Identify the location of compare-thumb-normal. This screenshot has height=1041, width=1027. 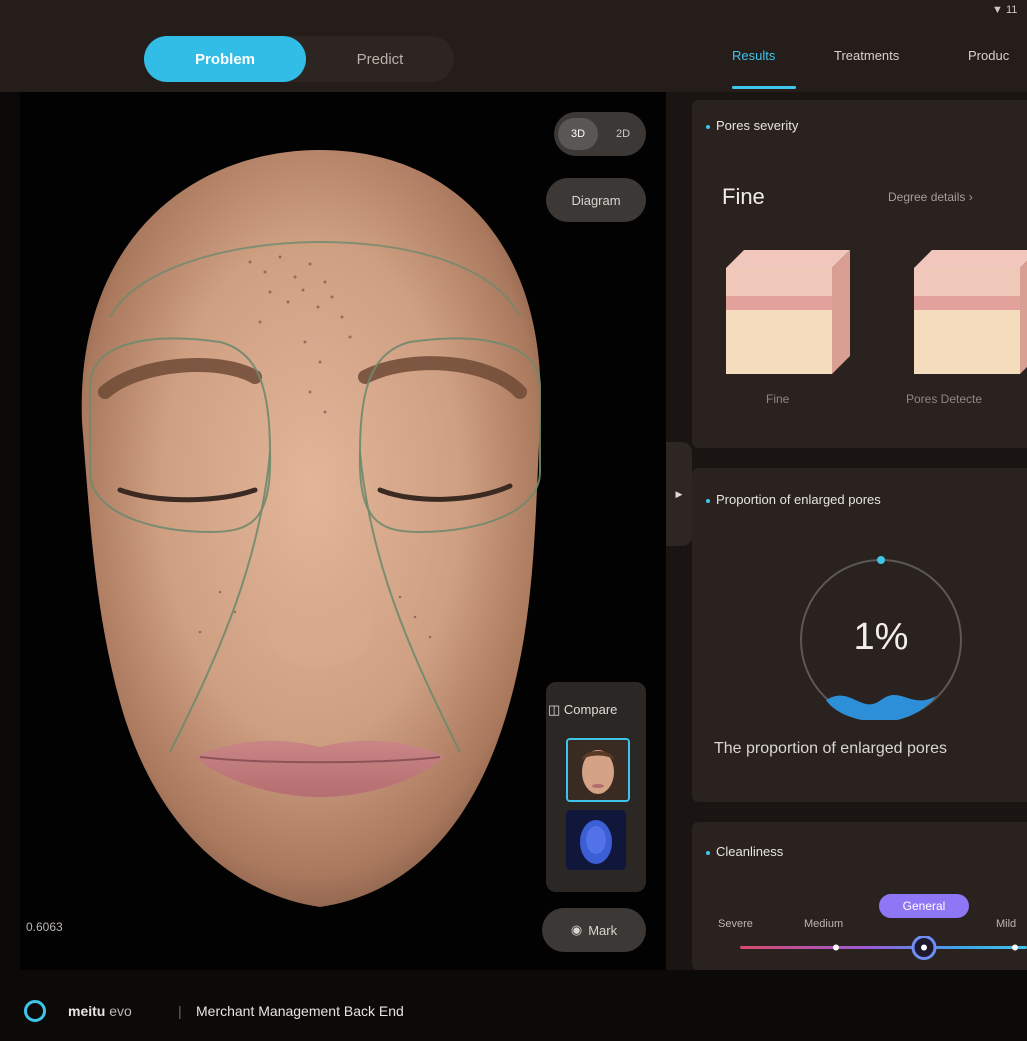
(598, 770).